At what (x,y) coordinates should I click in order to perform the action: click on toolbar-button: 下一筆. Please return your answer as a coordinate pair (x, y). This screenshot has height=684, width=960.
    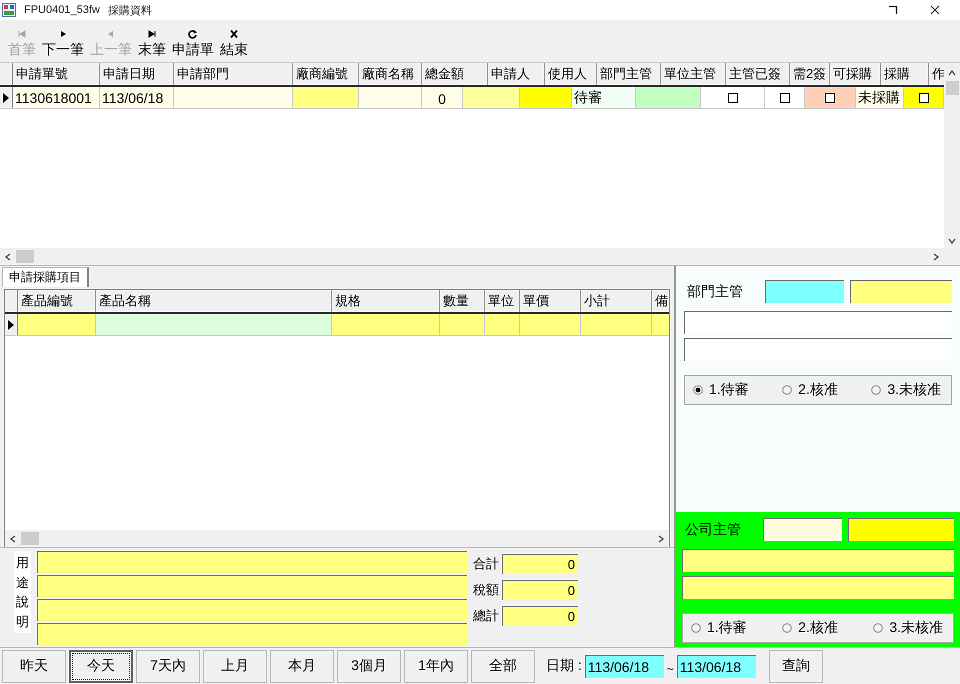
    Looking at the image, I should click on (63, 44).